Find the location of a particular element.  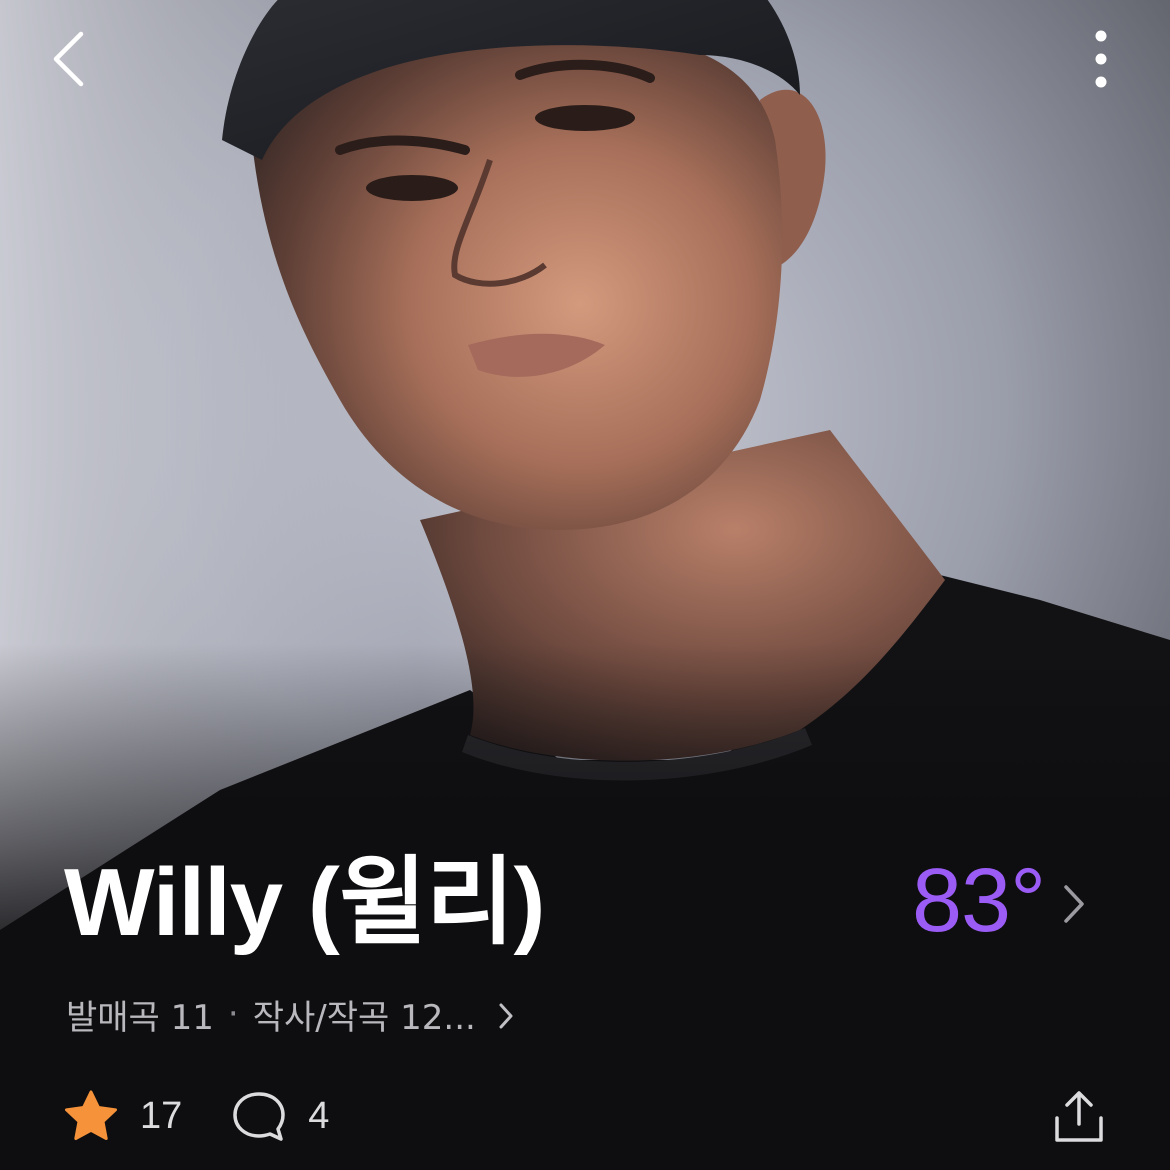

released-songs-count: 발매곡 11 is located at coordinates (140, 1017).